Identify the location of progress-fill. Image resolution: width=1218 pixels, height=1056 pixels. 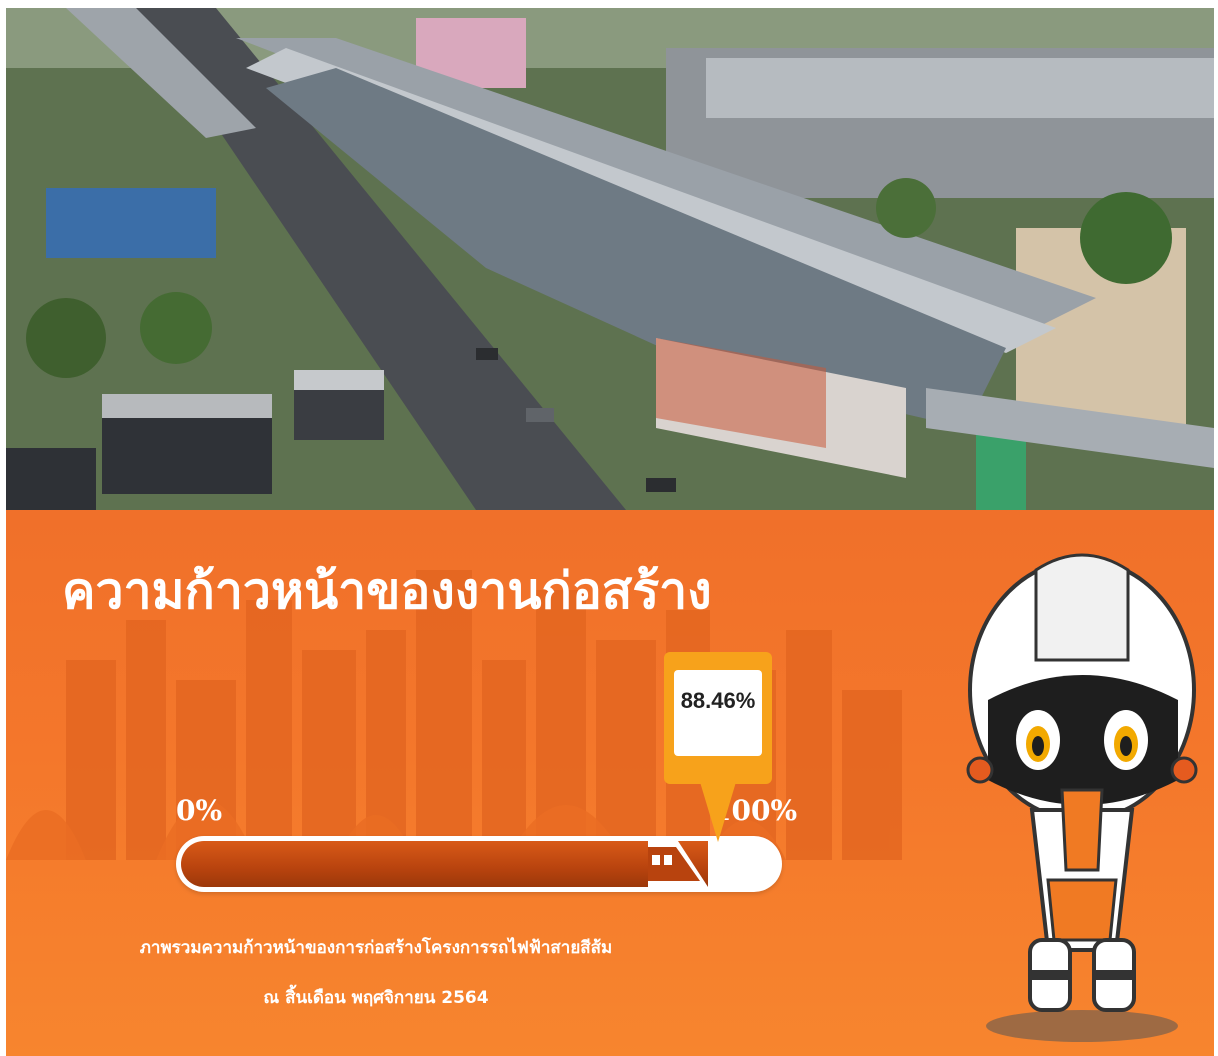
(444, 864).